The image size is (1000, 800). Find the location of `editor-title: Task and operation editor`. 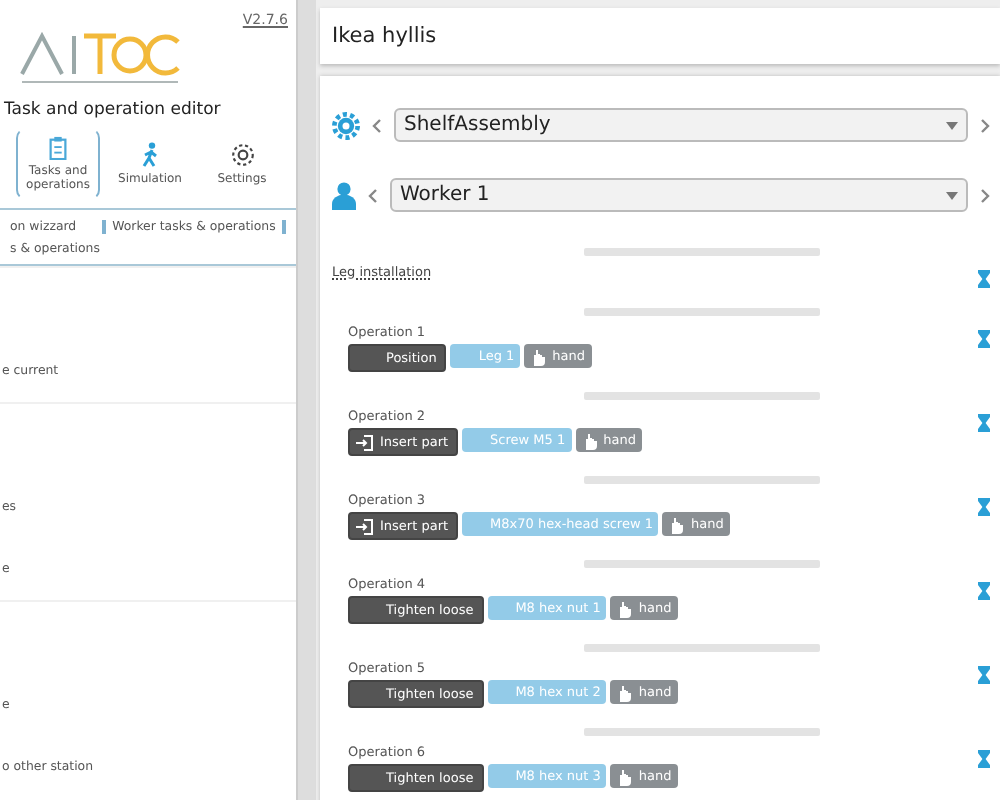

editor-title: Task and operation editor is located at coordinates (112, 109).